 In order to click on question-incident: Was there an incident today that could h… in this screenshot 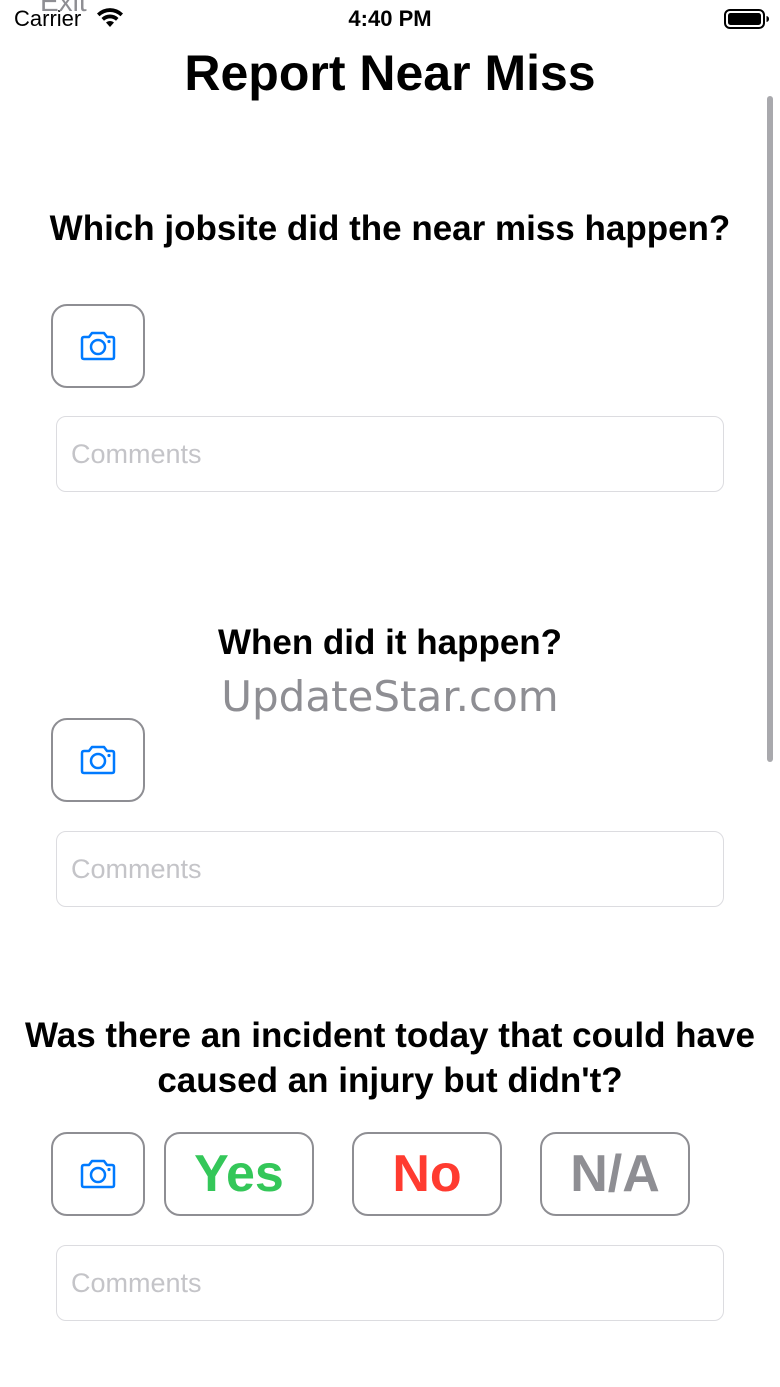, I will do `click(390, 1058)`.